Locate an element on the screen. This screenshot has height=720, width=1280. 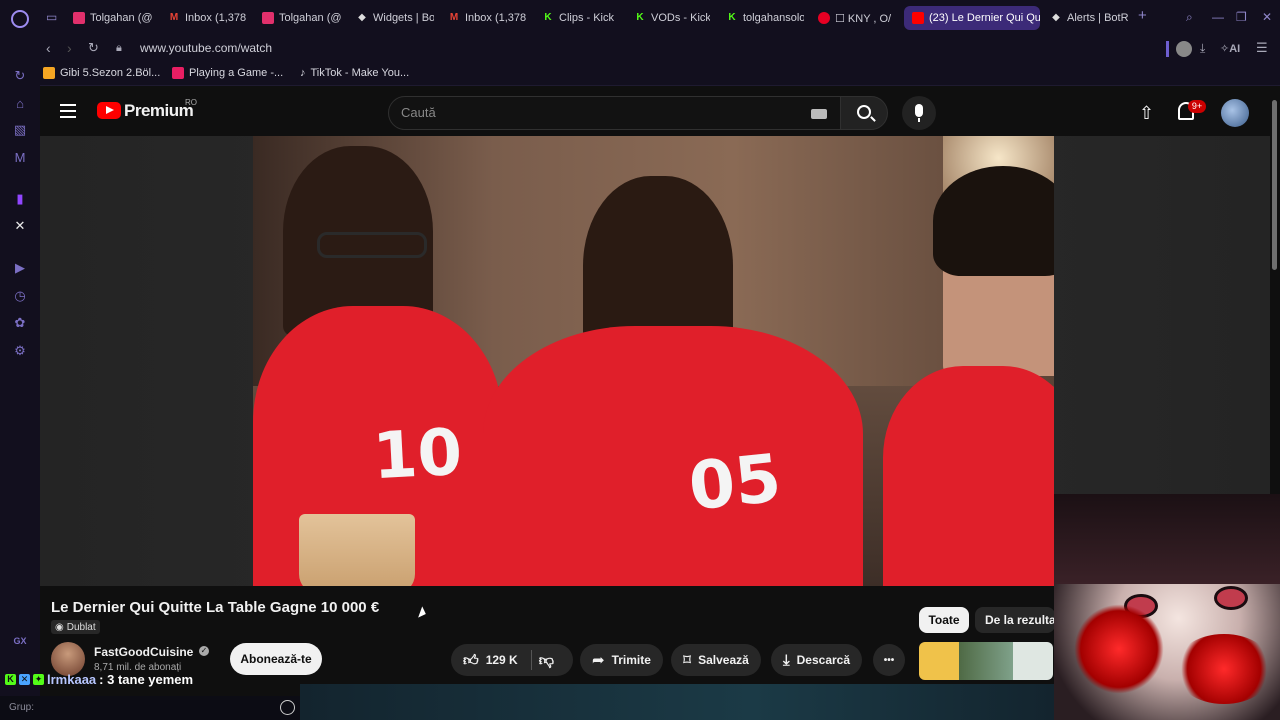
thumbs-down-icon: 👎︎ is located at coordinates (546, 660).